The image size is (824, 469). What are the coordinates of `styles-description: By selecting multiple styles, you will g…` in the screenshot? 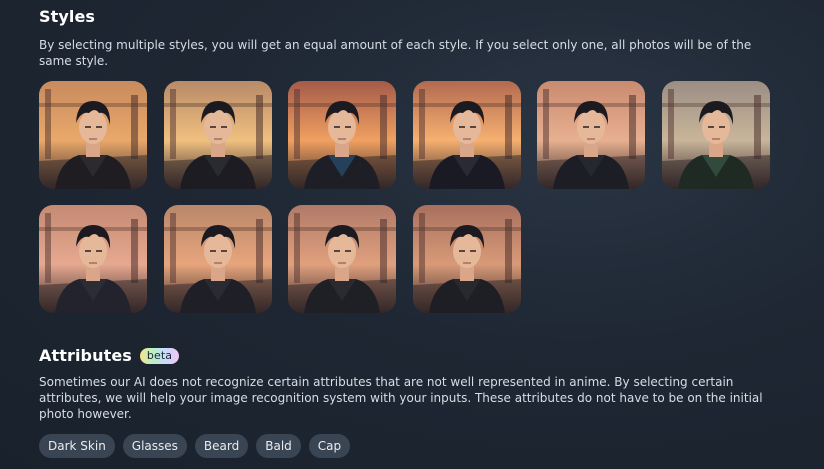 It's located at (395, 53).